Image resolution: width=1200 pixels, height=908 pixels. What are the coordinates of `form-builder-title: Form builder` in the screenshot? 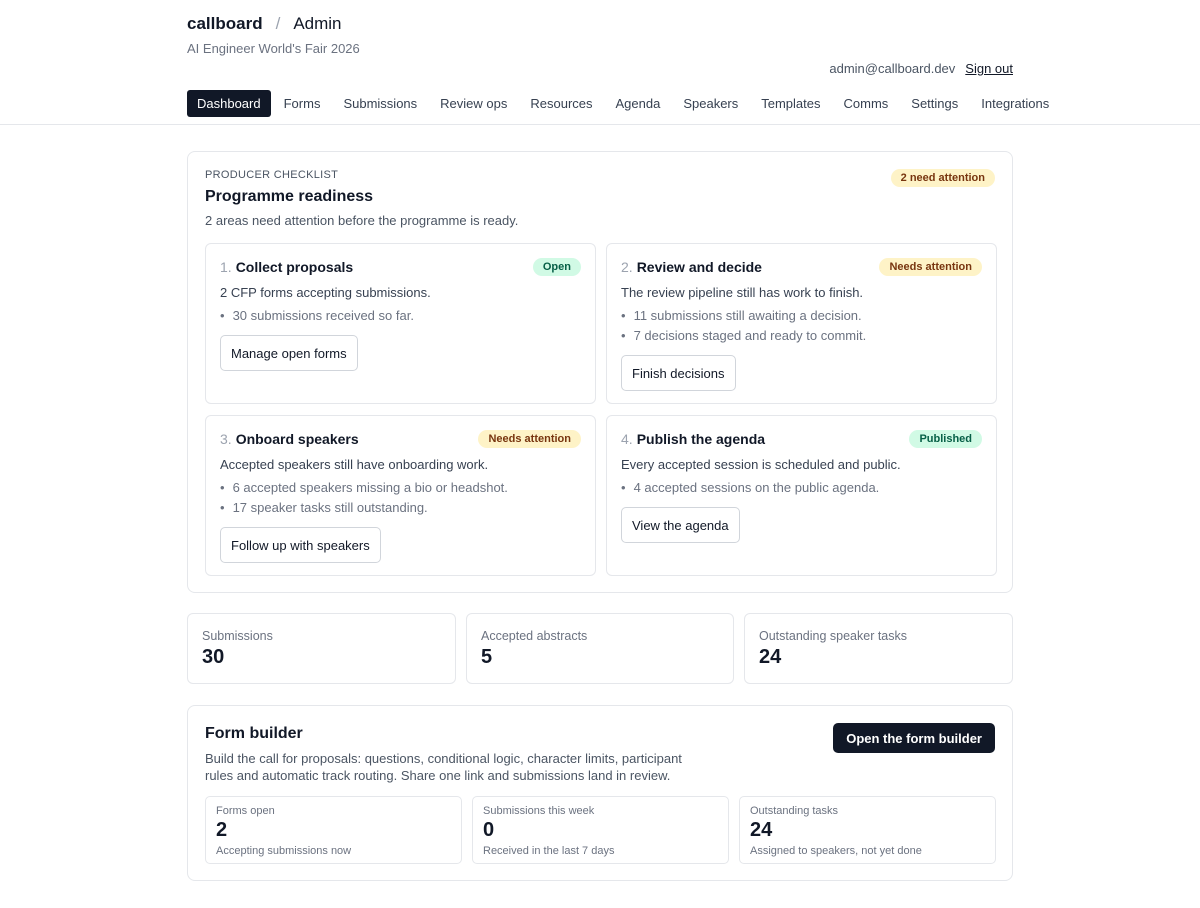 It's located at (254, 733).